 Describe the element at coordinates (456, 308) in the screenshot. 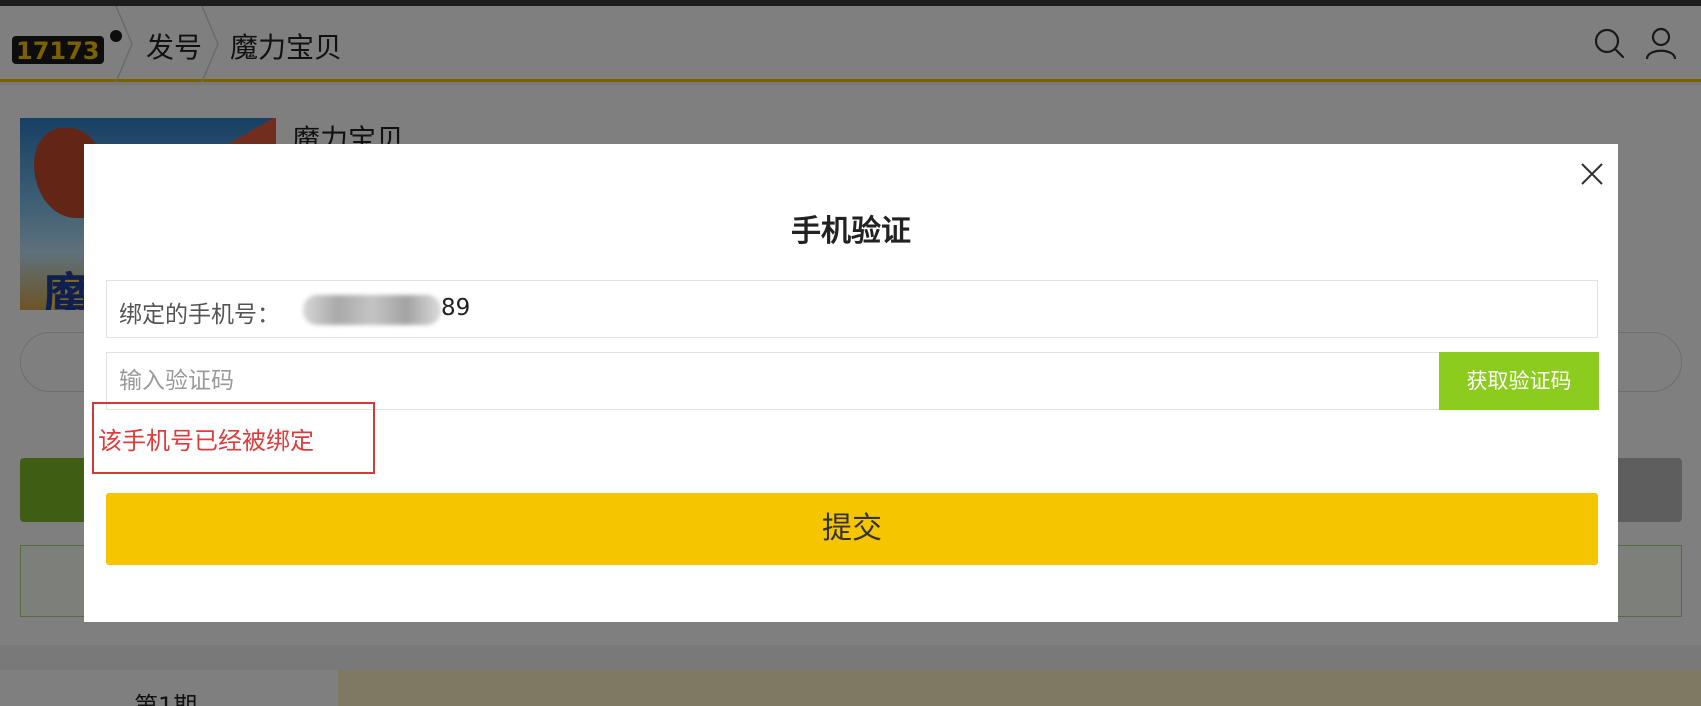

I see `bound-phone-value: 89` at that location.